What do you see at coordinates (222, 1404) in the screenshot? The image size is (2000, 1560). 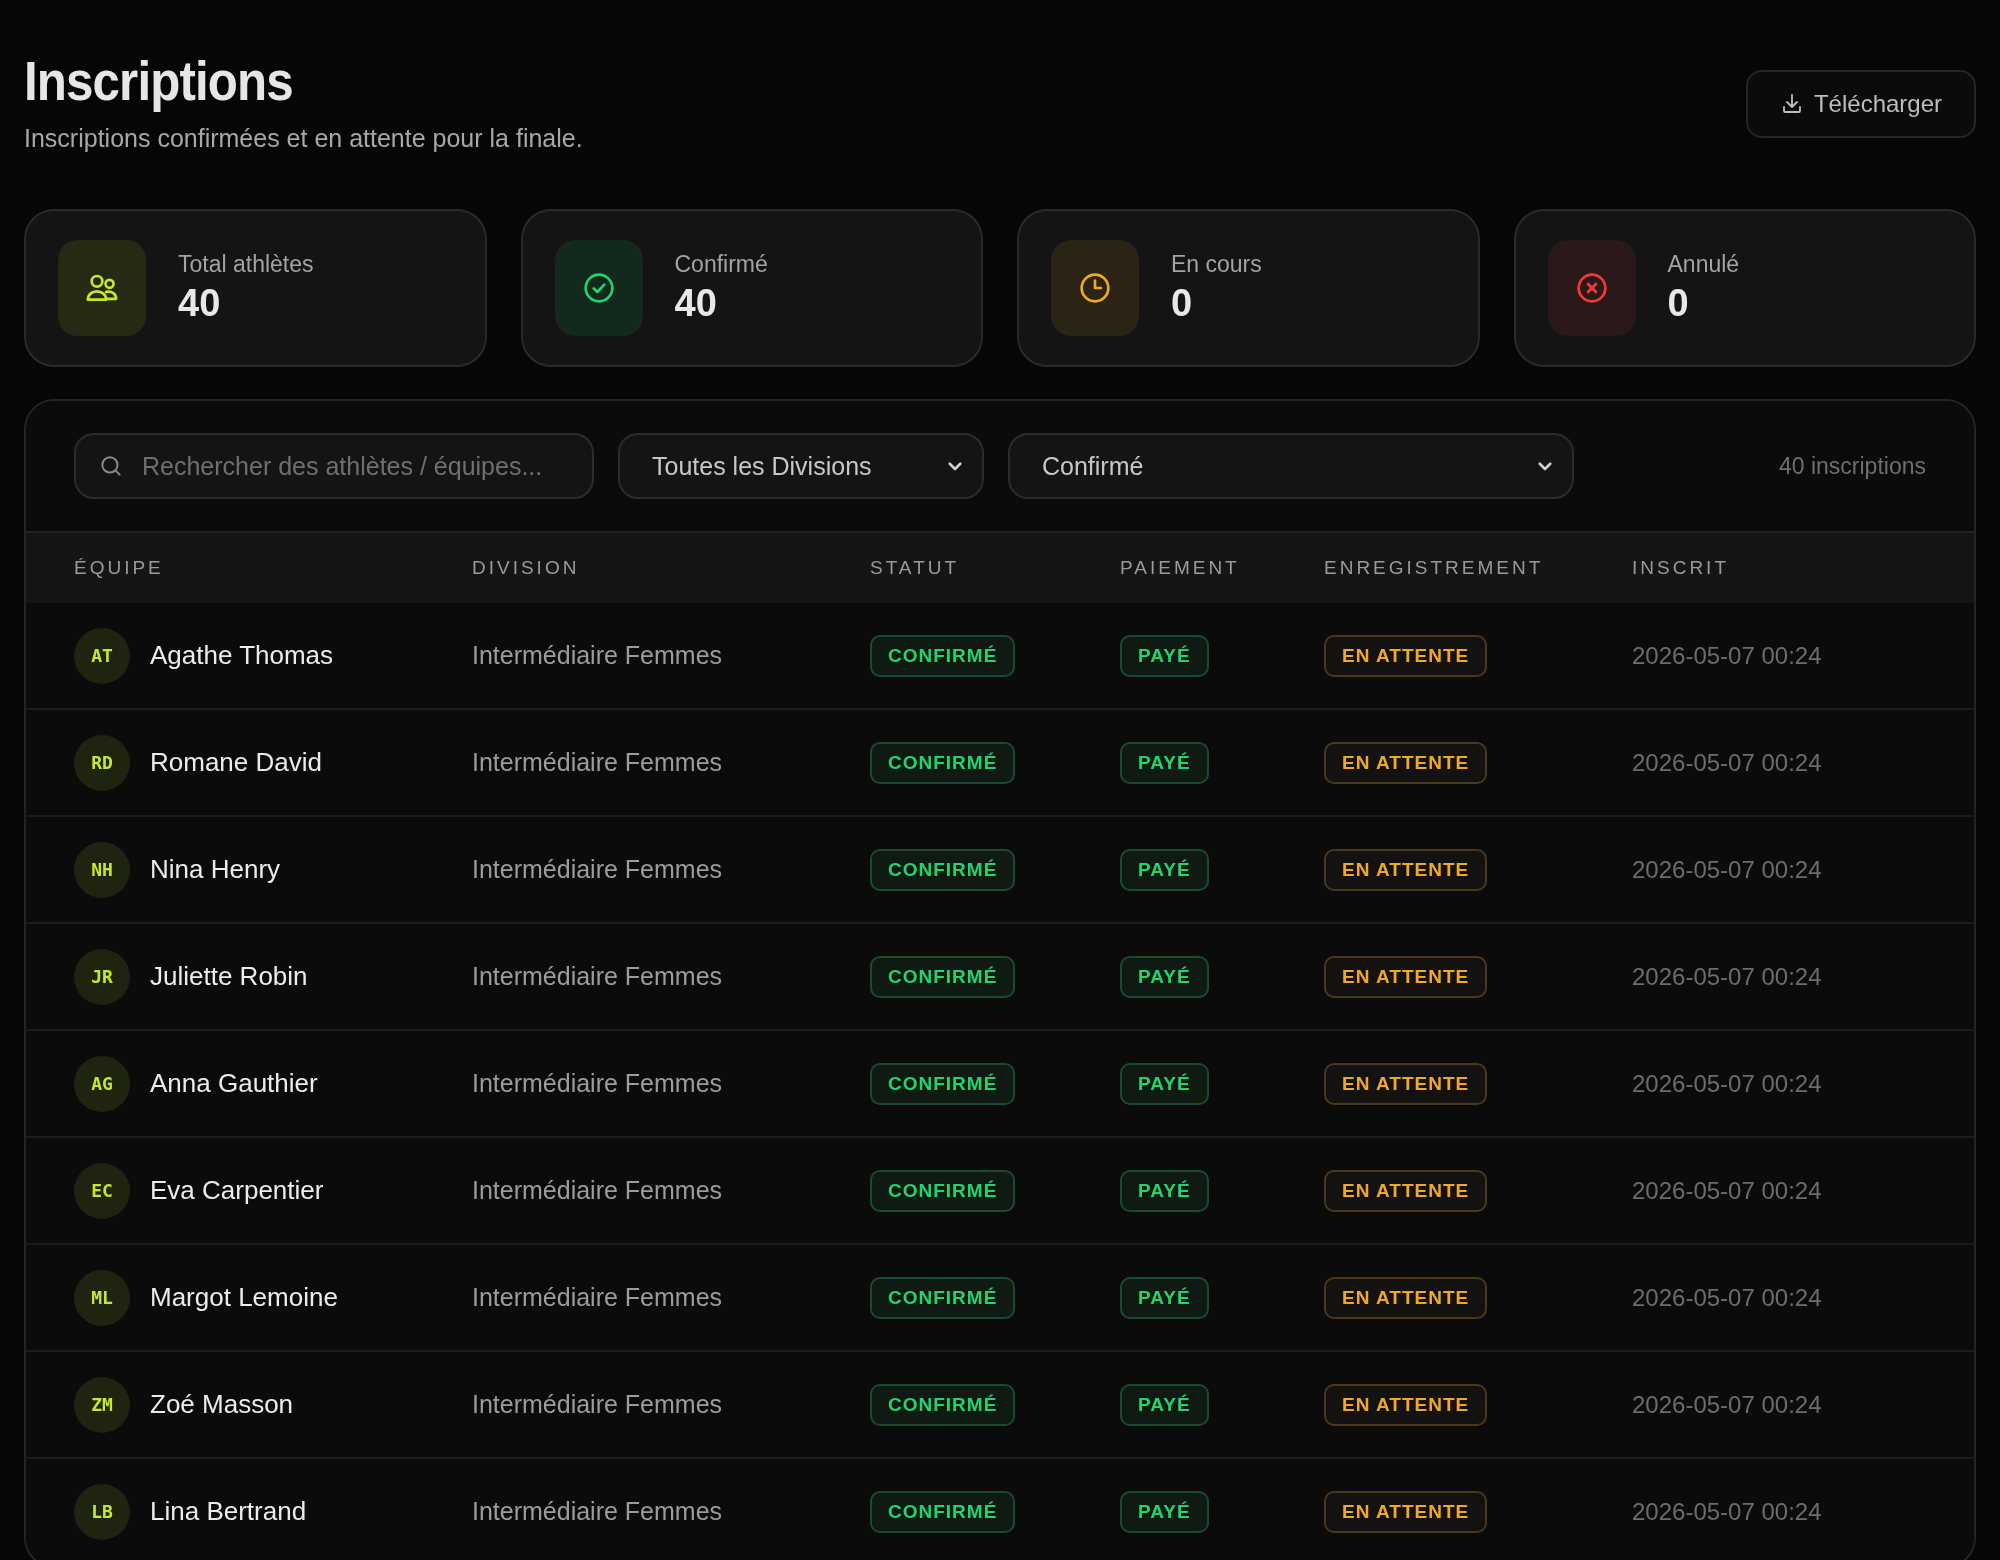 I see `athlete-name: Zoé Masson` at bounding box center [222, 1404].